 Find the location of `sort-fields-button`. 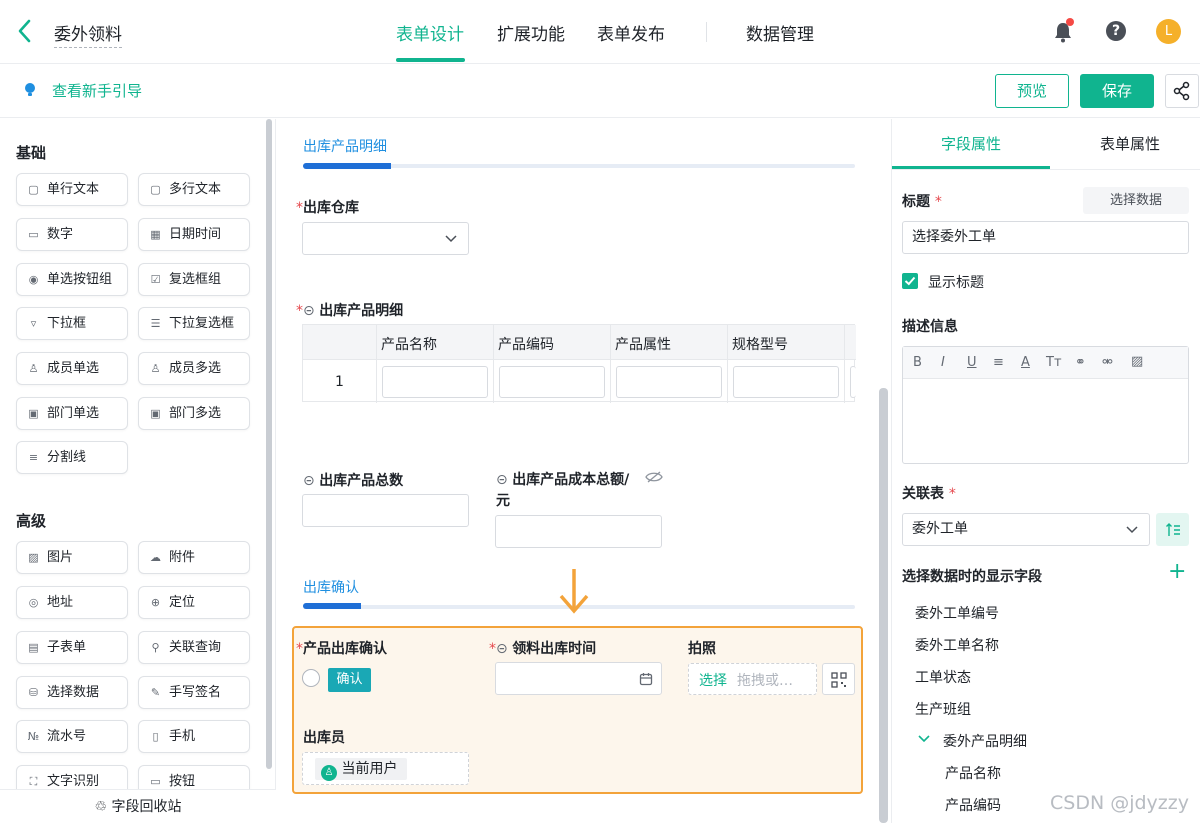

sort-fields-button is located at coordinates (1172, 529).